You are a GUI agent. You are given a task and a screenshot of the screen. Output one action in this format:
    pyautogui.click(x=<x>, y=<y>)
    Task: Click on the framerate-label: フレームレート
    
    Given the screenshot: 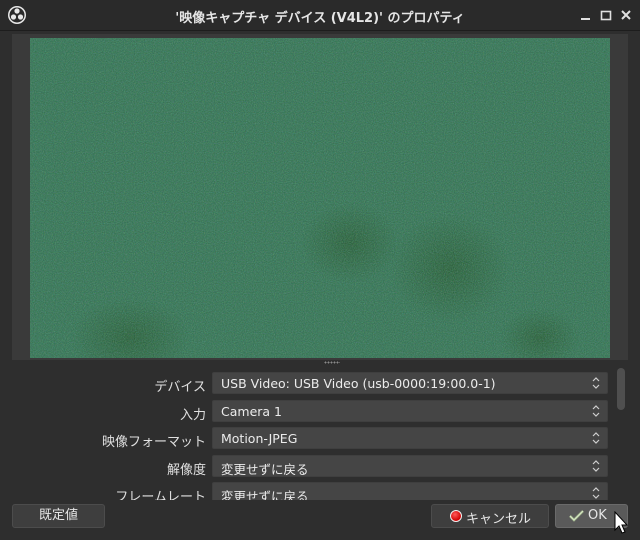 What is the action you would take?
    pyautogui.click(x=160, y=495)
    